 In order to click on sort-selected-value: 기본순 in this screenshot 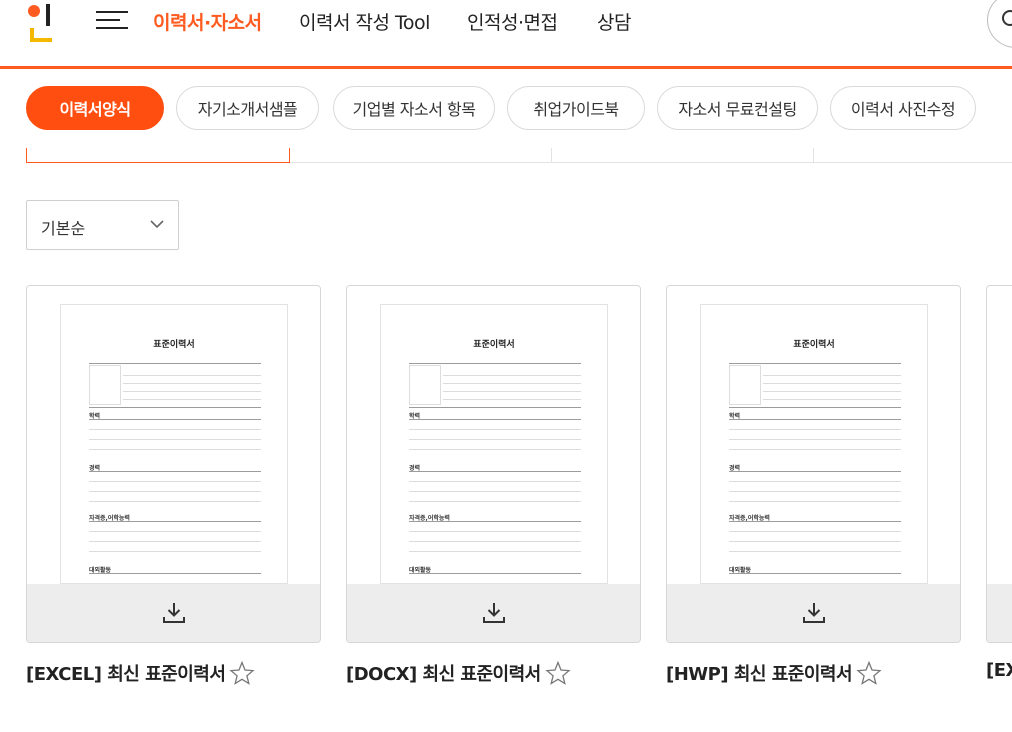, I will do `click(63, 228)`.